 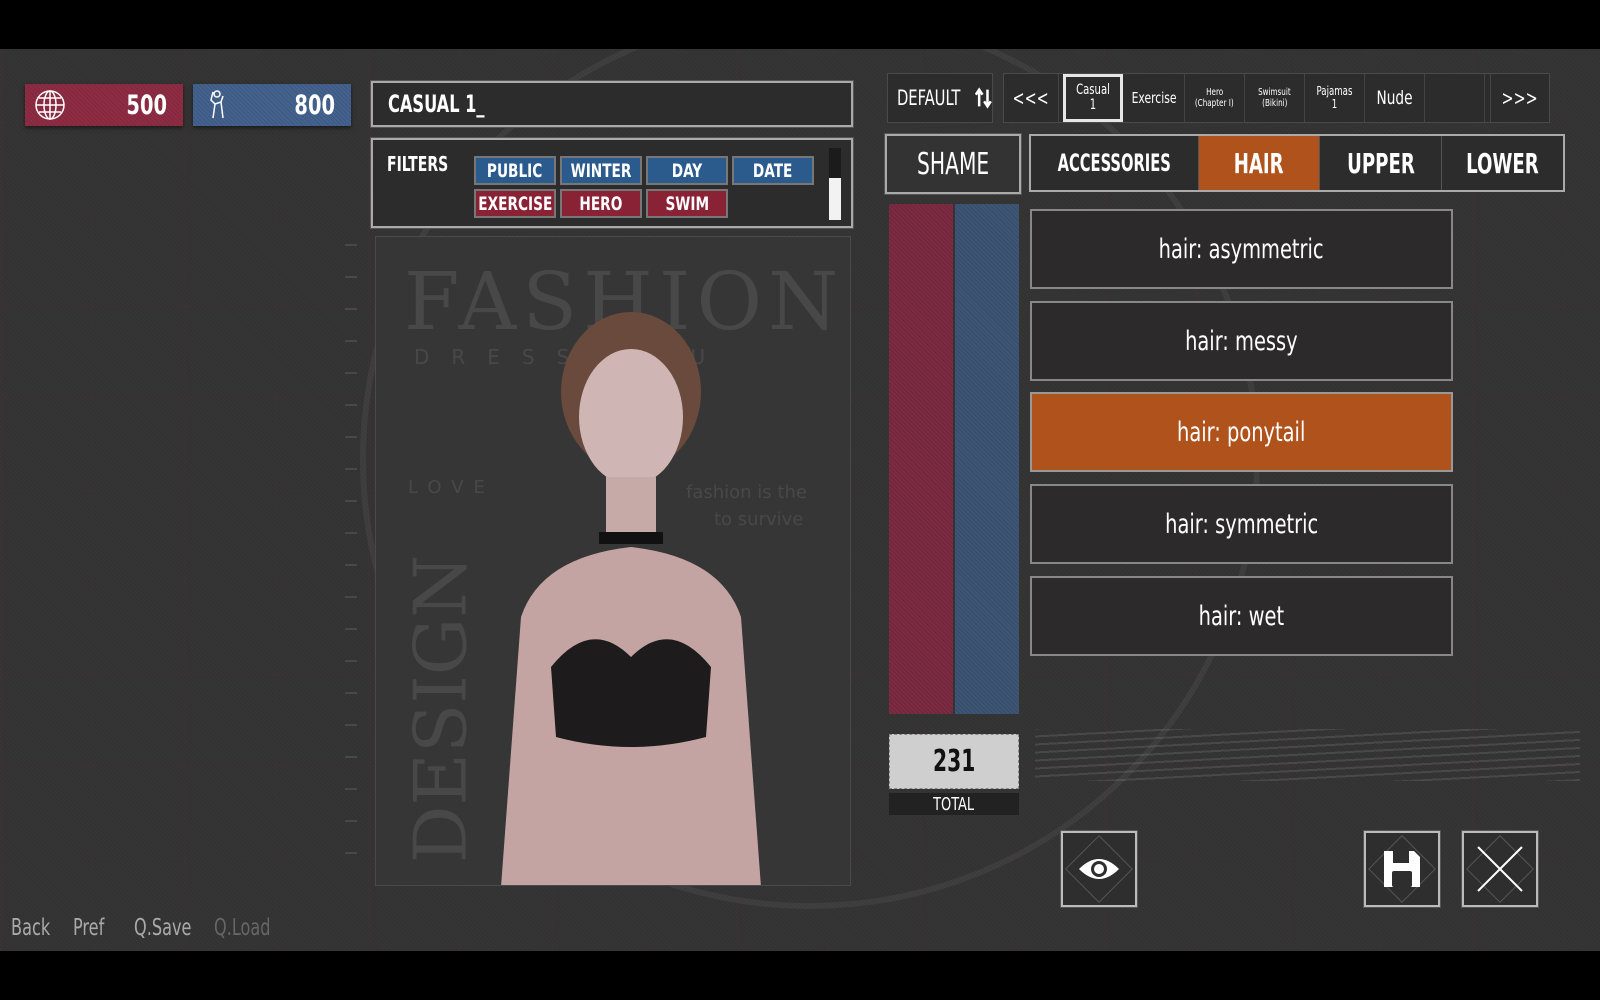 I want to click on close-button, so click(x=1500, y=869).